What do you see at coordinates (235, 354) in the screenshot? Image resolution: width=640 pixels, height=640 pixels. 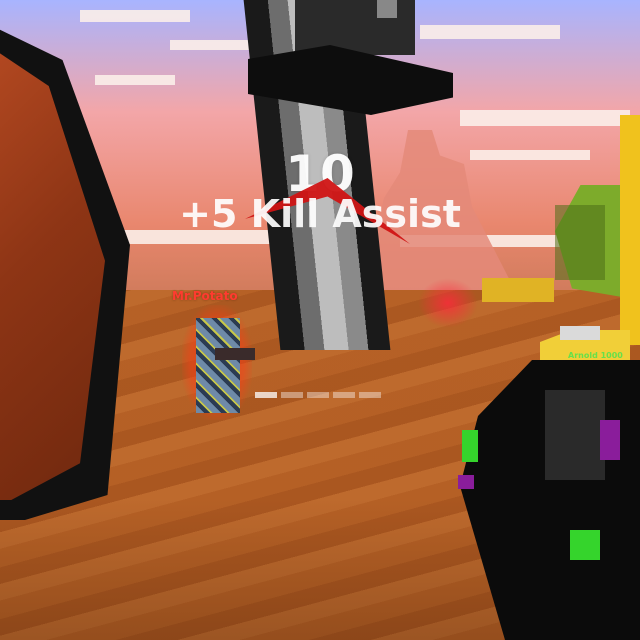 I see `enemy-weapon` at bounding box center [235, 354].